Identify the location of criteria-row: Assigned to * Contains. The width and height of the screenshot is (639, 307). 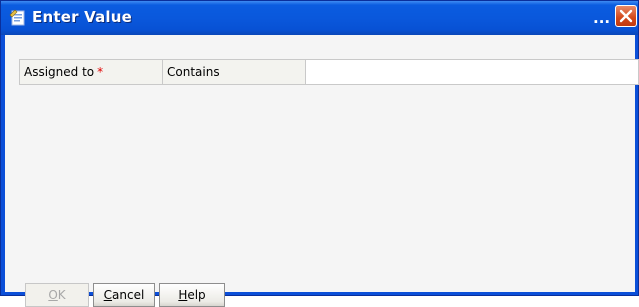
(329, 72).